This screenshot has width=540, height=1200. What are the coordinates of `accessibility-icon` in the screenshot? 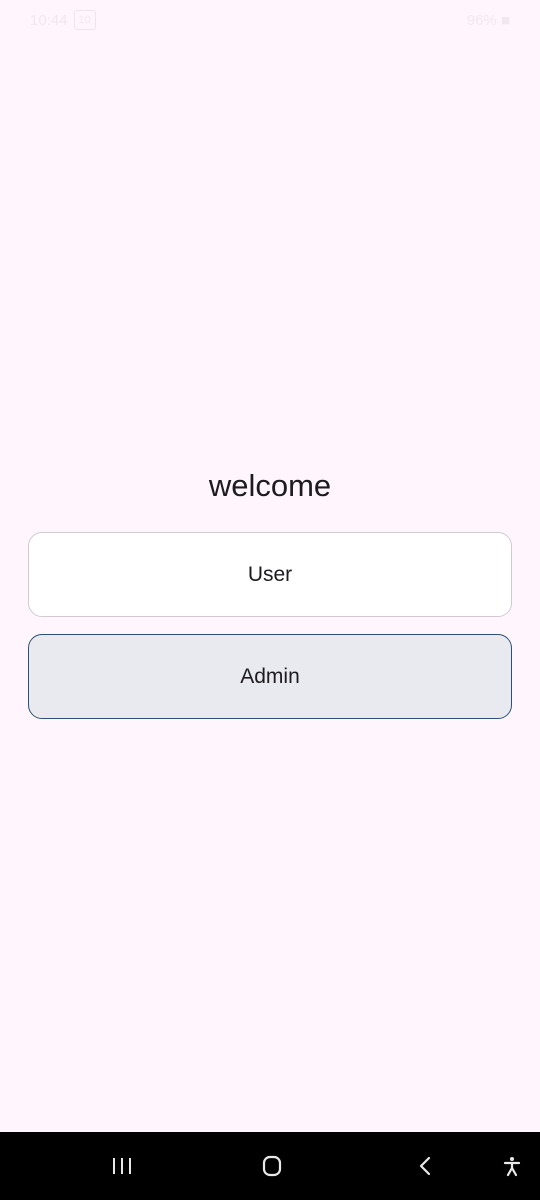 It's located at (512, 1166).